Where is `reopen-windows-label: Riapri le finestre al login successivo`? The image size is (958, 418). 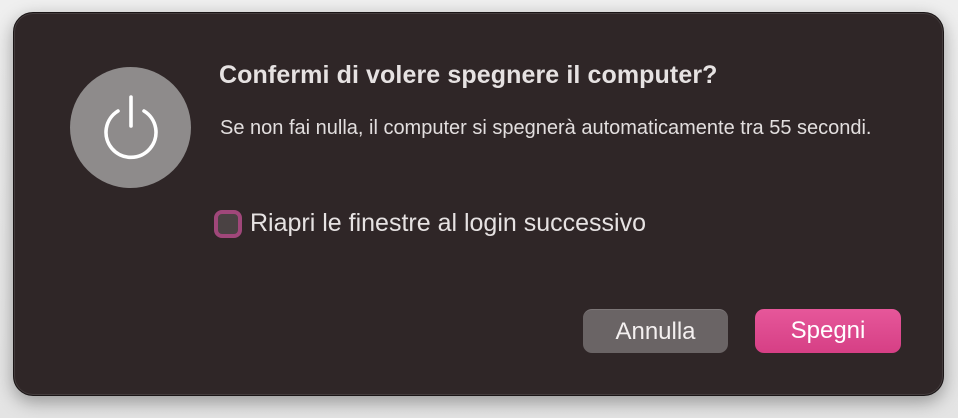 reopen-windows-label: Riapri le finestre al login successivo is located at coordinates (448, 223).